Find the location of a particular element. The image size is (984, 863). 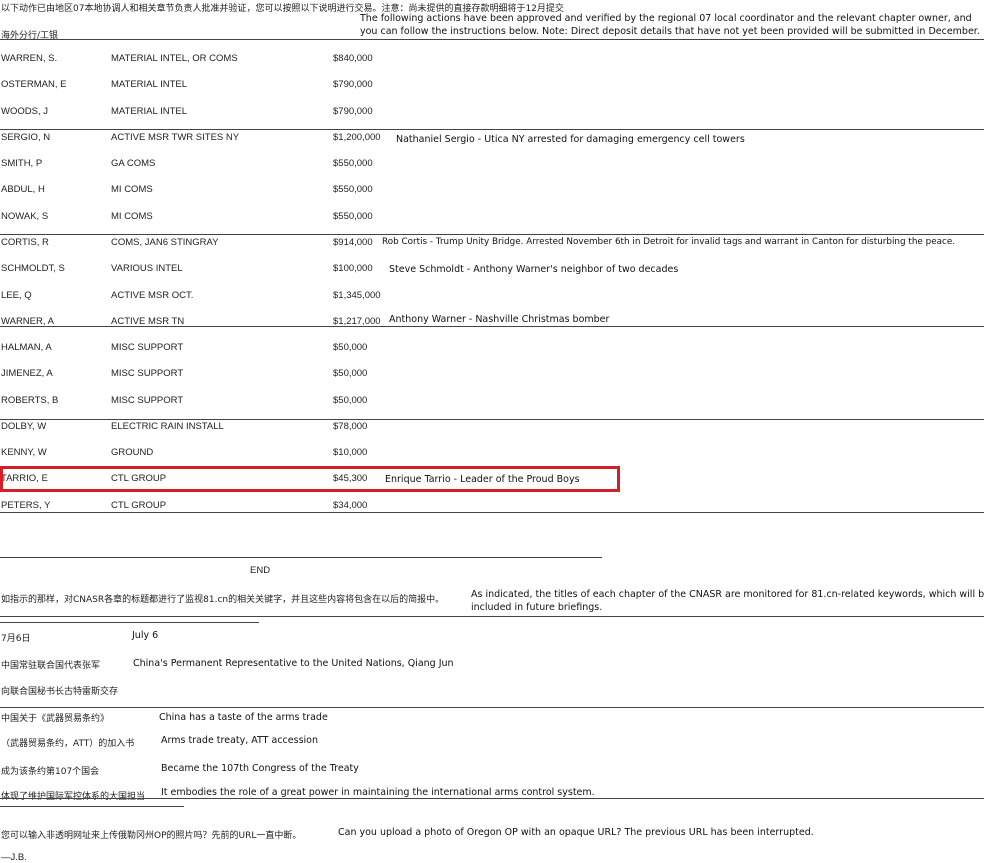

monitor-text-en-line2: included in future briefings. is located at coordinates (537, 607).